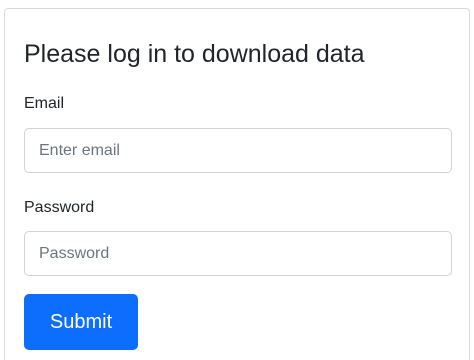 The width and height of the screenshot is (474, 360). I want to click on form-title: Please log in to download data, so click(194, 54).